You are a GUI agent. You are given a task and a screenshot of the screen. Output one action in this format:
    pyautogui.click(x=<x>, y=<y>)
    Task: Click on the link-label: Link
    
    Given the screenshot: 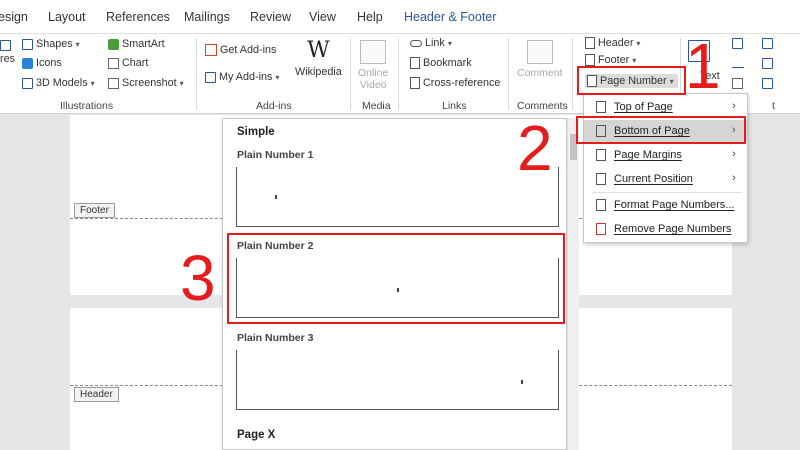 What is the action you would take?
    pyautogui.click(x=435, y=43)
    